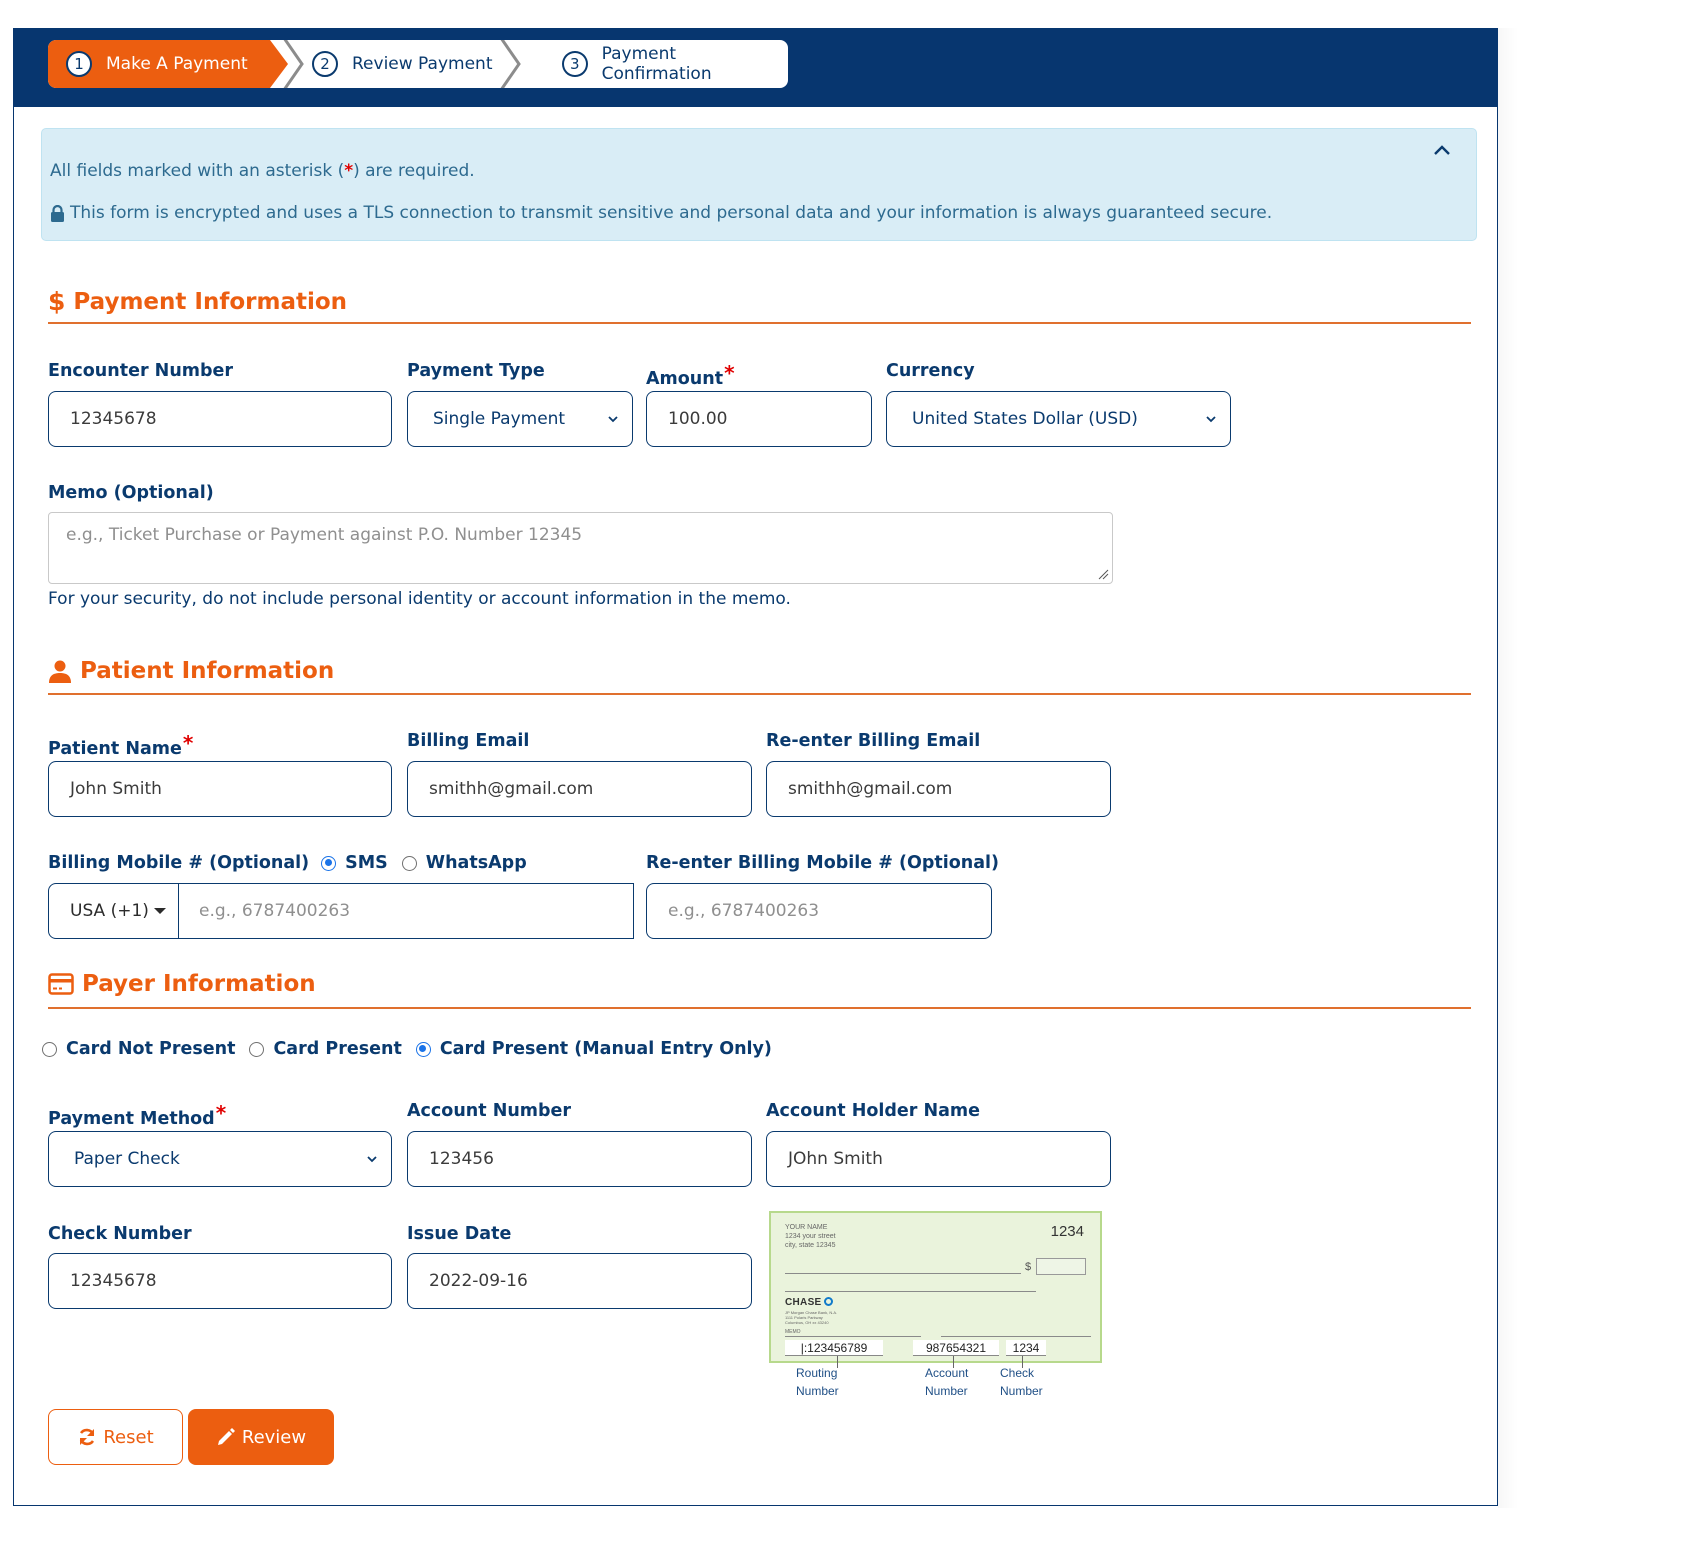 The image size is (1692, 1550). What do you see at coordinates (138, 1049) in the screenshot?
I see `card-not-present-option: Card Not Present` at bounding box center [138, 1049].